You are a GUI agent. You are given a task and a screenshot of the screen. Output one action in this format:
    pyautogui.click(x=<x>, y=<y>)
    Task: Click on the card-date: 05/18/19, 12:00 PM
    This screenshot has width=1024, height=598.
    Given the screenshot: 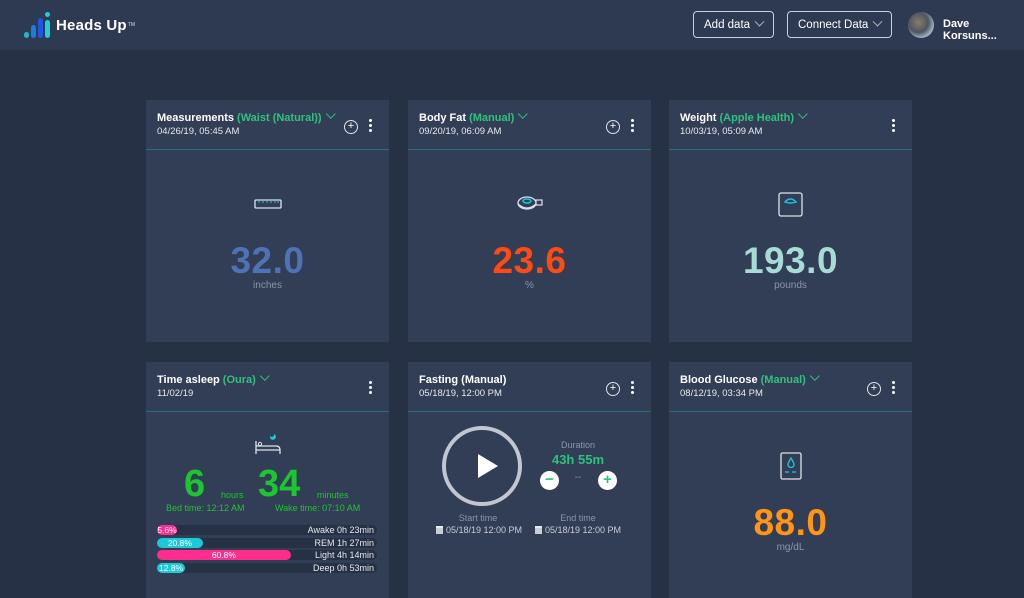 What is the action you would take?
    pyautogui.click(x=460, y=393)
    